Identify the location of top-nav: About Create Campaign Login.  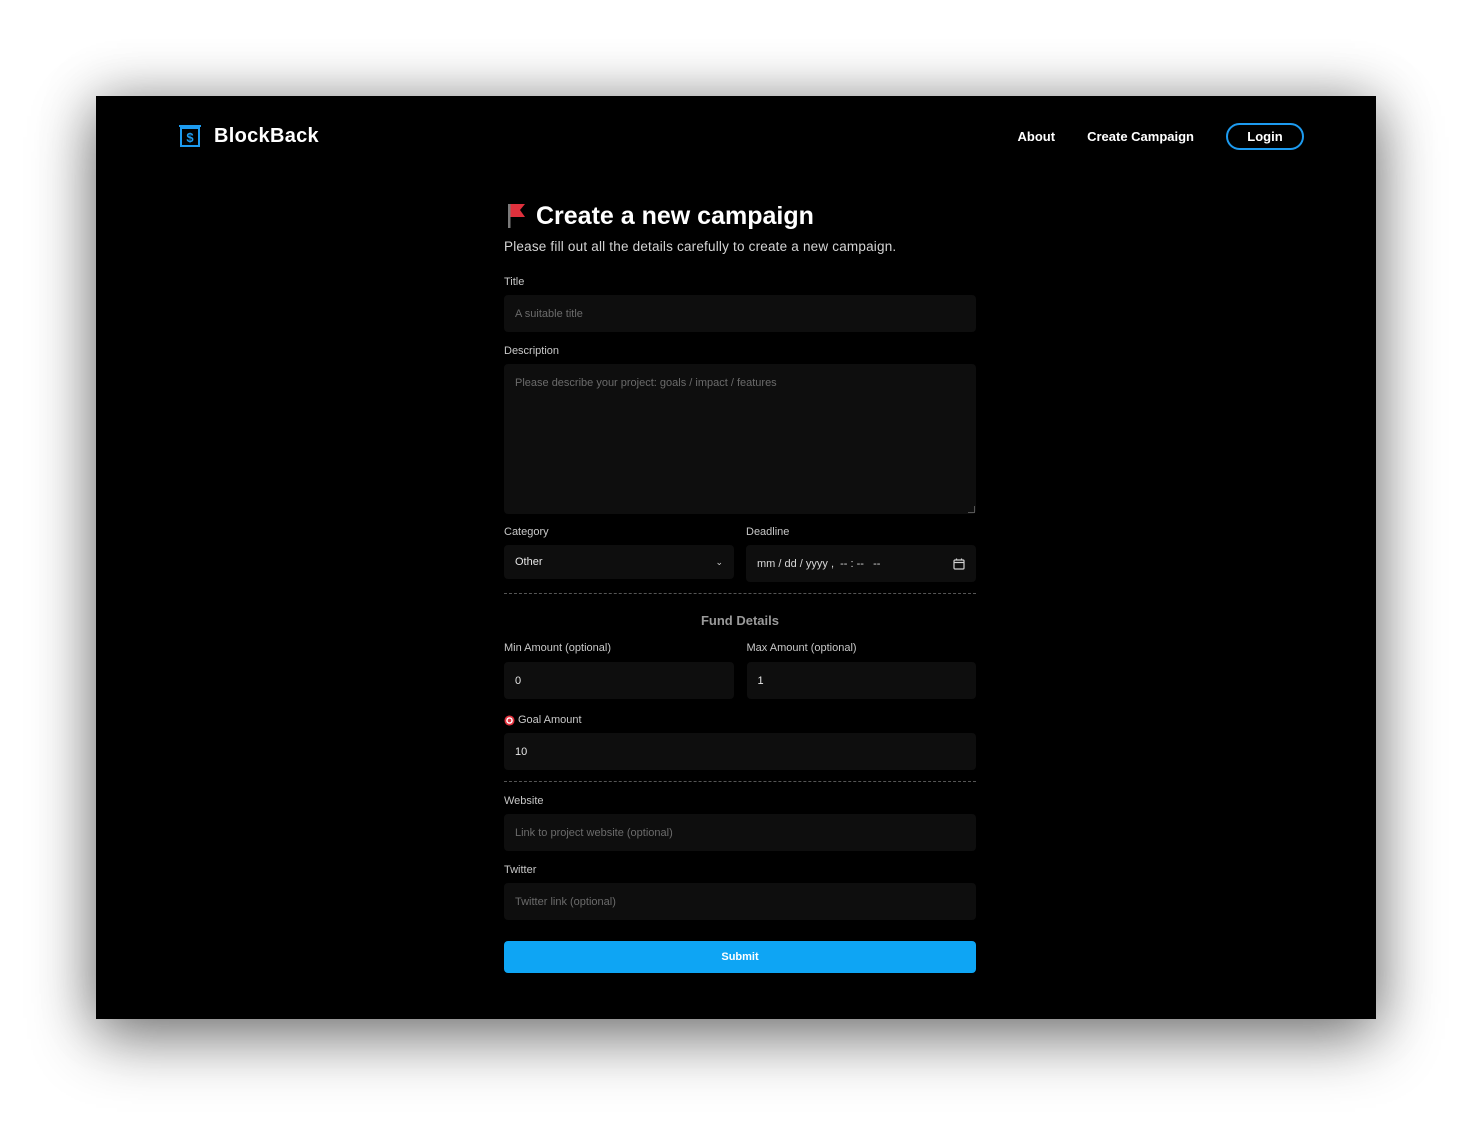
(1161, 136).